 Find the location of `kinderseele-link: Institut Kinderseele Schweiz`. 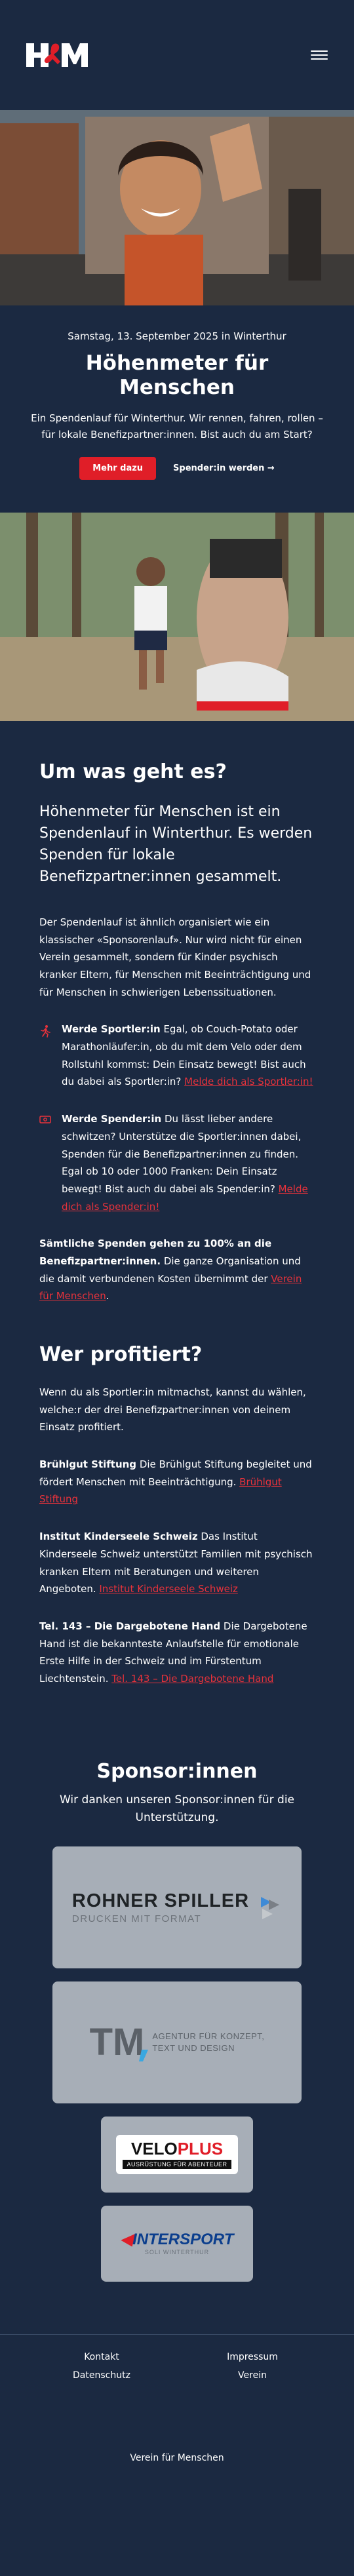

kinderseele-link: Institut Kinderseele Schweiz is located at coordinates (168, 1589).